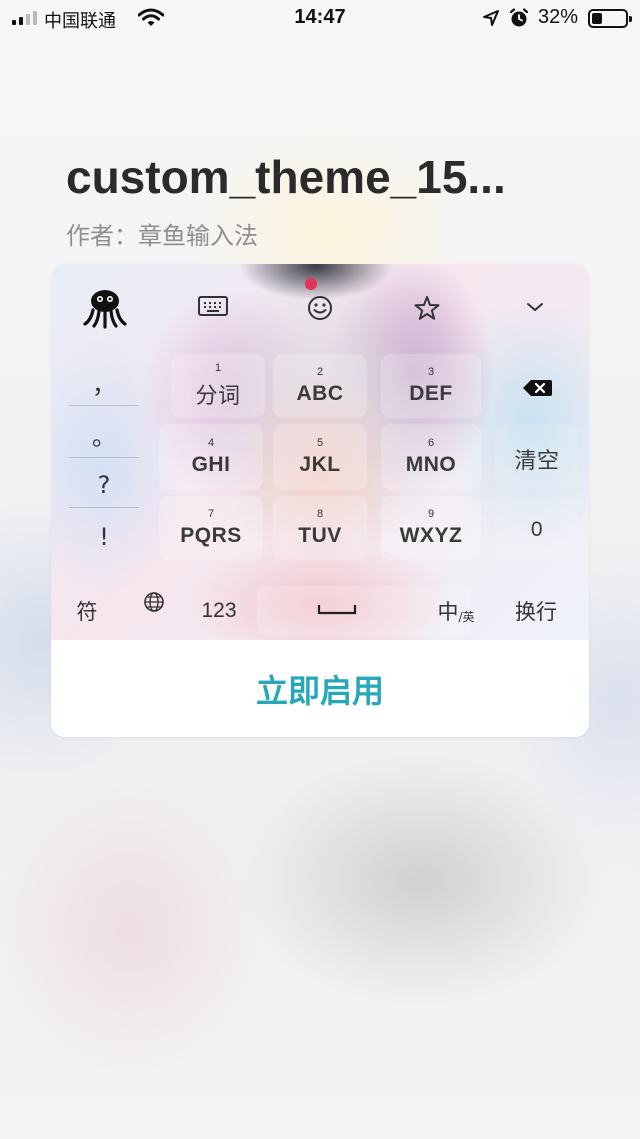 This screenshot has height=1139, width=640. What do you see at coordinates (536, 612) in the screenshot?
I see `enter-key: 换行` at bounding box center [536, 612].